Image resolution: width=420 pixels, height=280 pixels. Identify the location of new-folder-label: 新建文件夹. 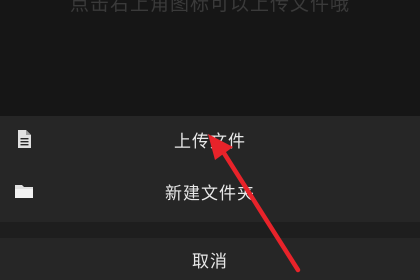
(210, 193).